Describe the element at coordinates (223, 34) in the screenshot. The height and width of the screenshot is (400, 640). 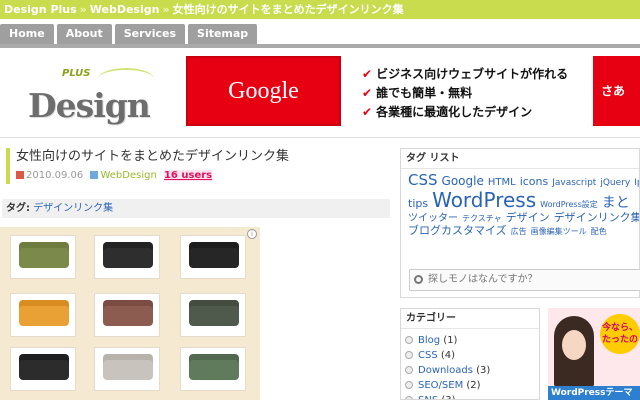
I see `nav-tab-sitemap: Sitemap` at that location.